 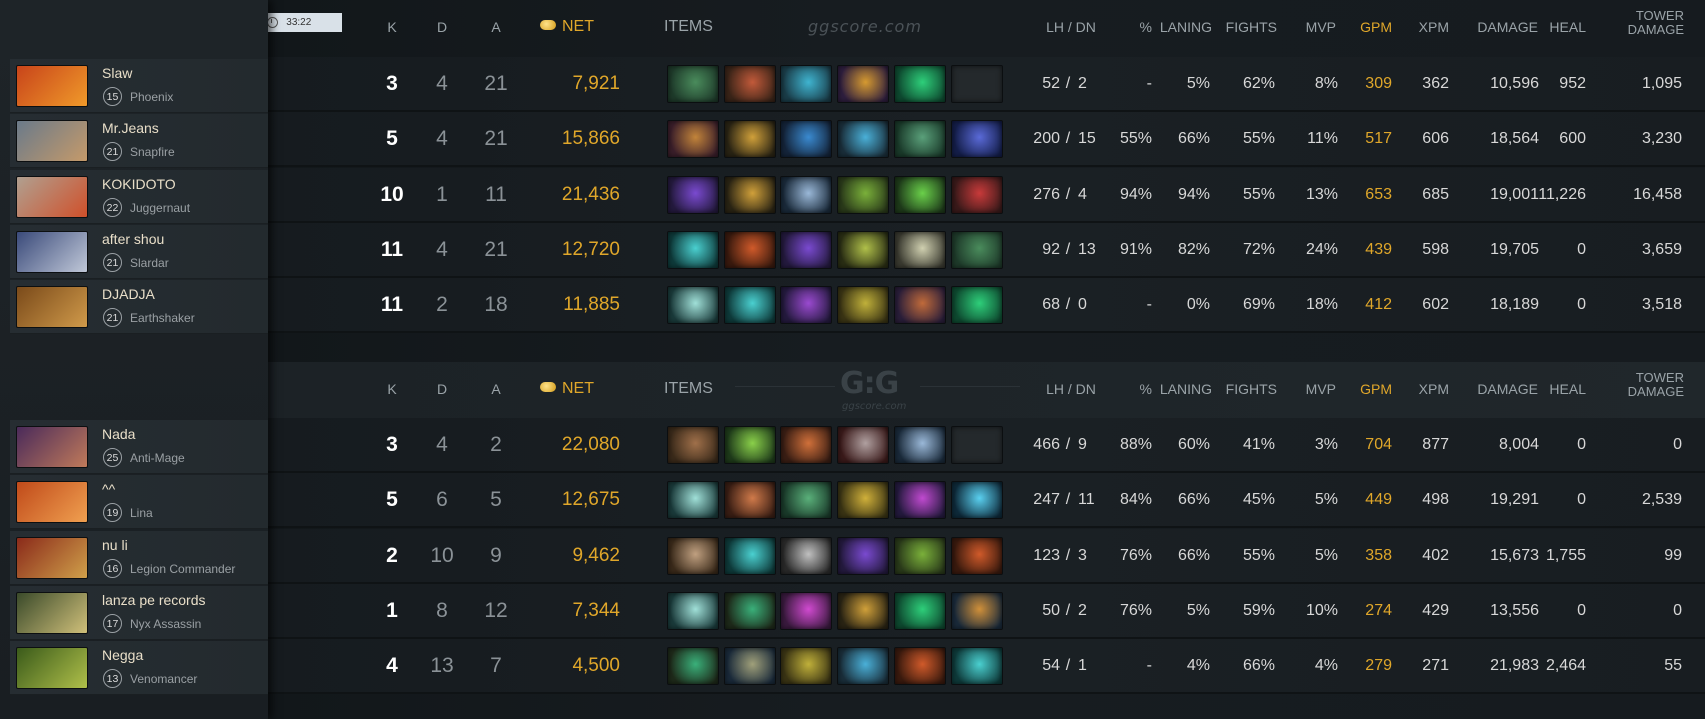 I want to click on horn-icon, so click(x=863, y=84).